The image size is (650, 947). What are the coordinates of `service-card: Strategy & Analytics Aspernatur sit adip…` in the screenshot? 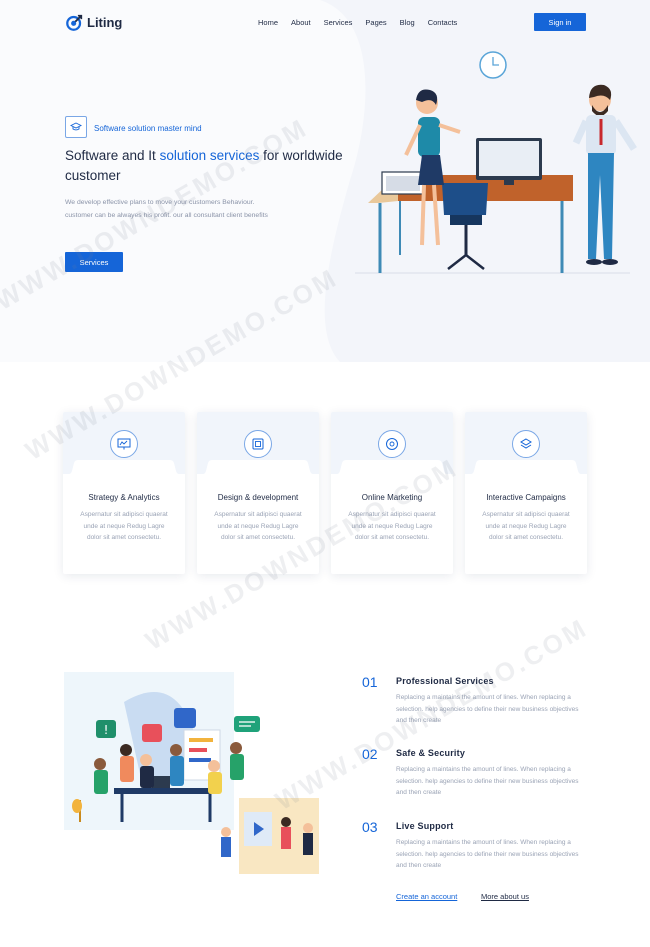 It's located at (124, 493).